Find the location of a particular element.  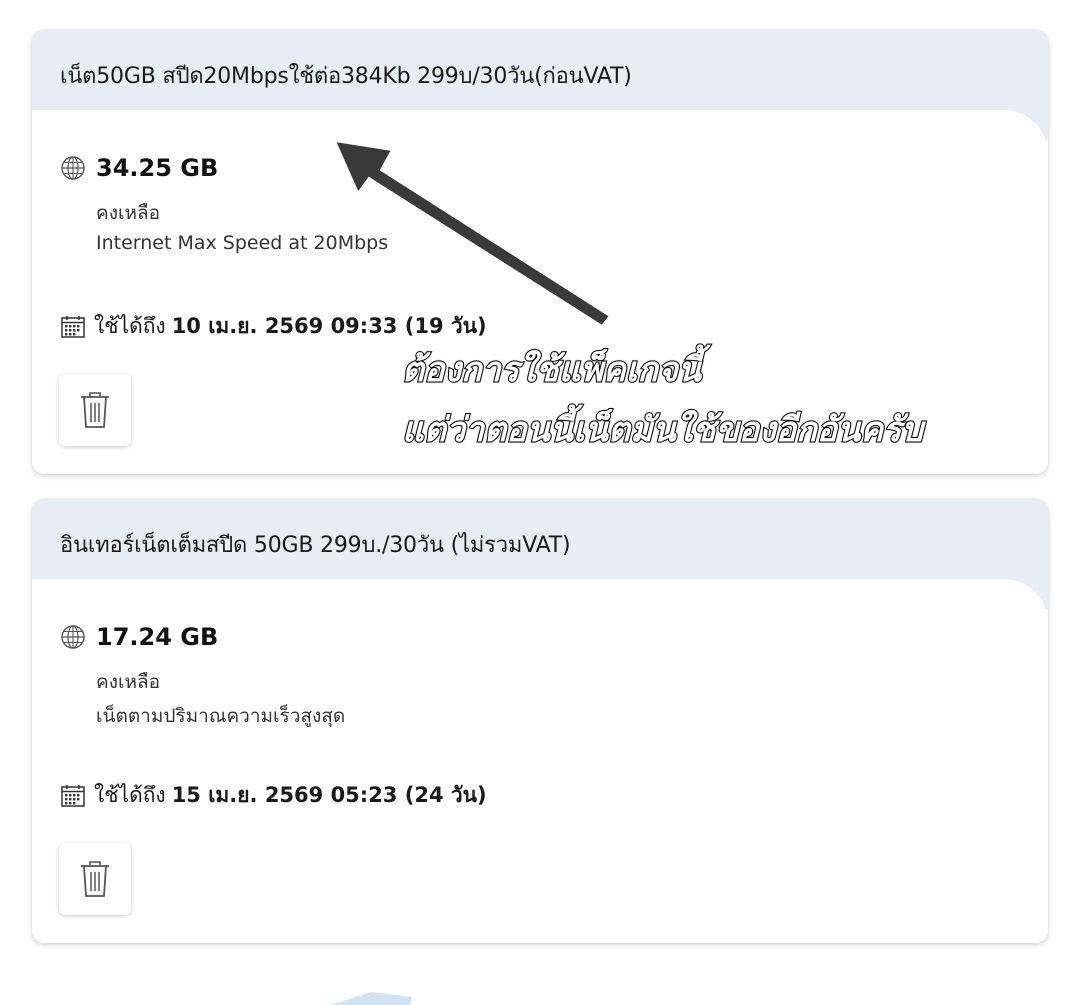

expiry-date: 10 เม.ย. 2569 09:33 (19 วัน) is located at coordinates (329, 326).